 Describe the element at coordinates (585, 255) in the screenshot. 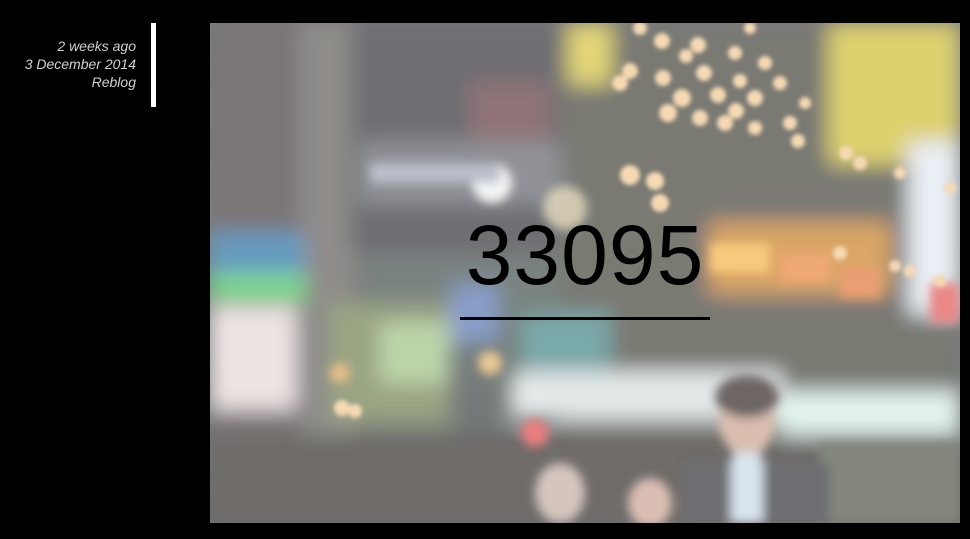

I see `post-count: 33095` at that location.